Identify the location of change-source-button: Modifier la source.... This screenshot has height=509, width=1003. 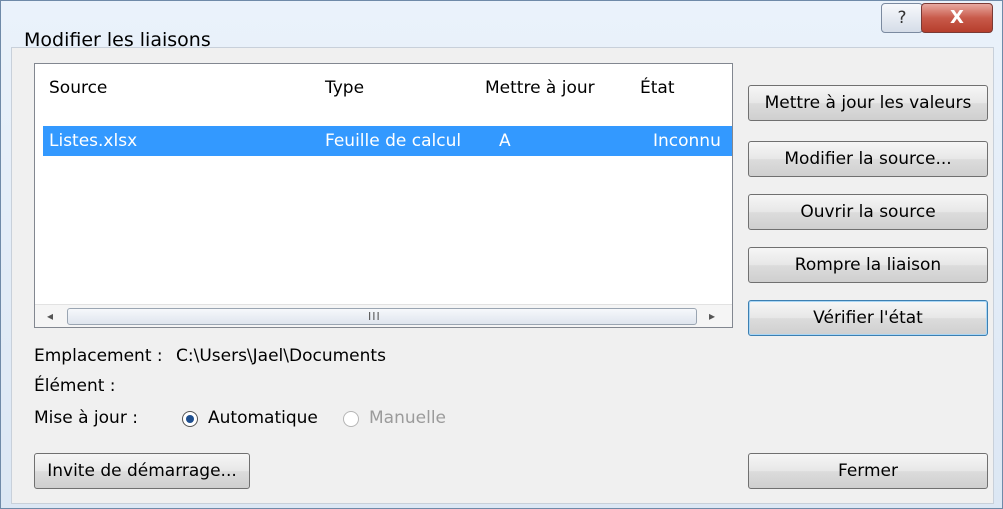
(868, 159).